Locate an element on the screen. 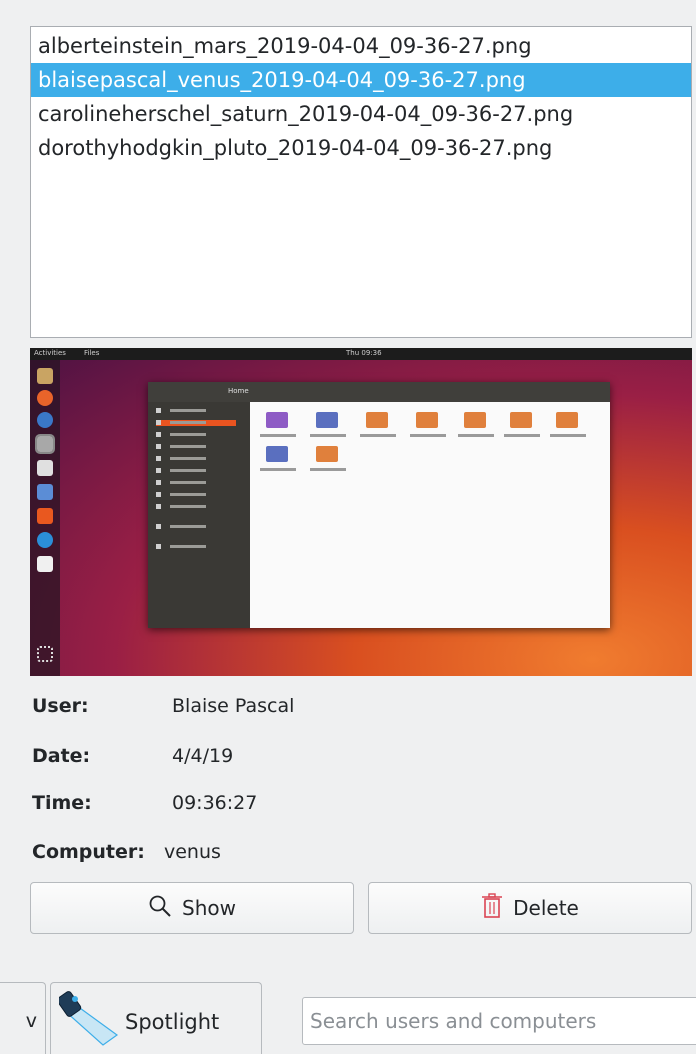 The height and width of the screenshot is (1054, 696). spotlight-tab: Spotlight is located at coordinates (156, 1018).